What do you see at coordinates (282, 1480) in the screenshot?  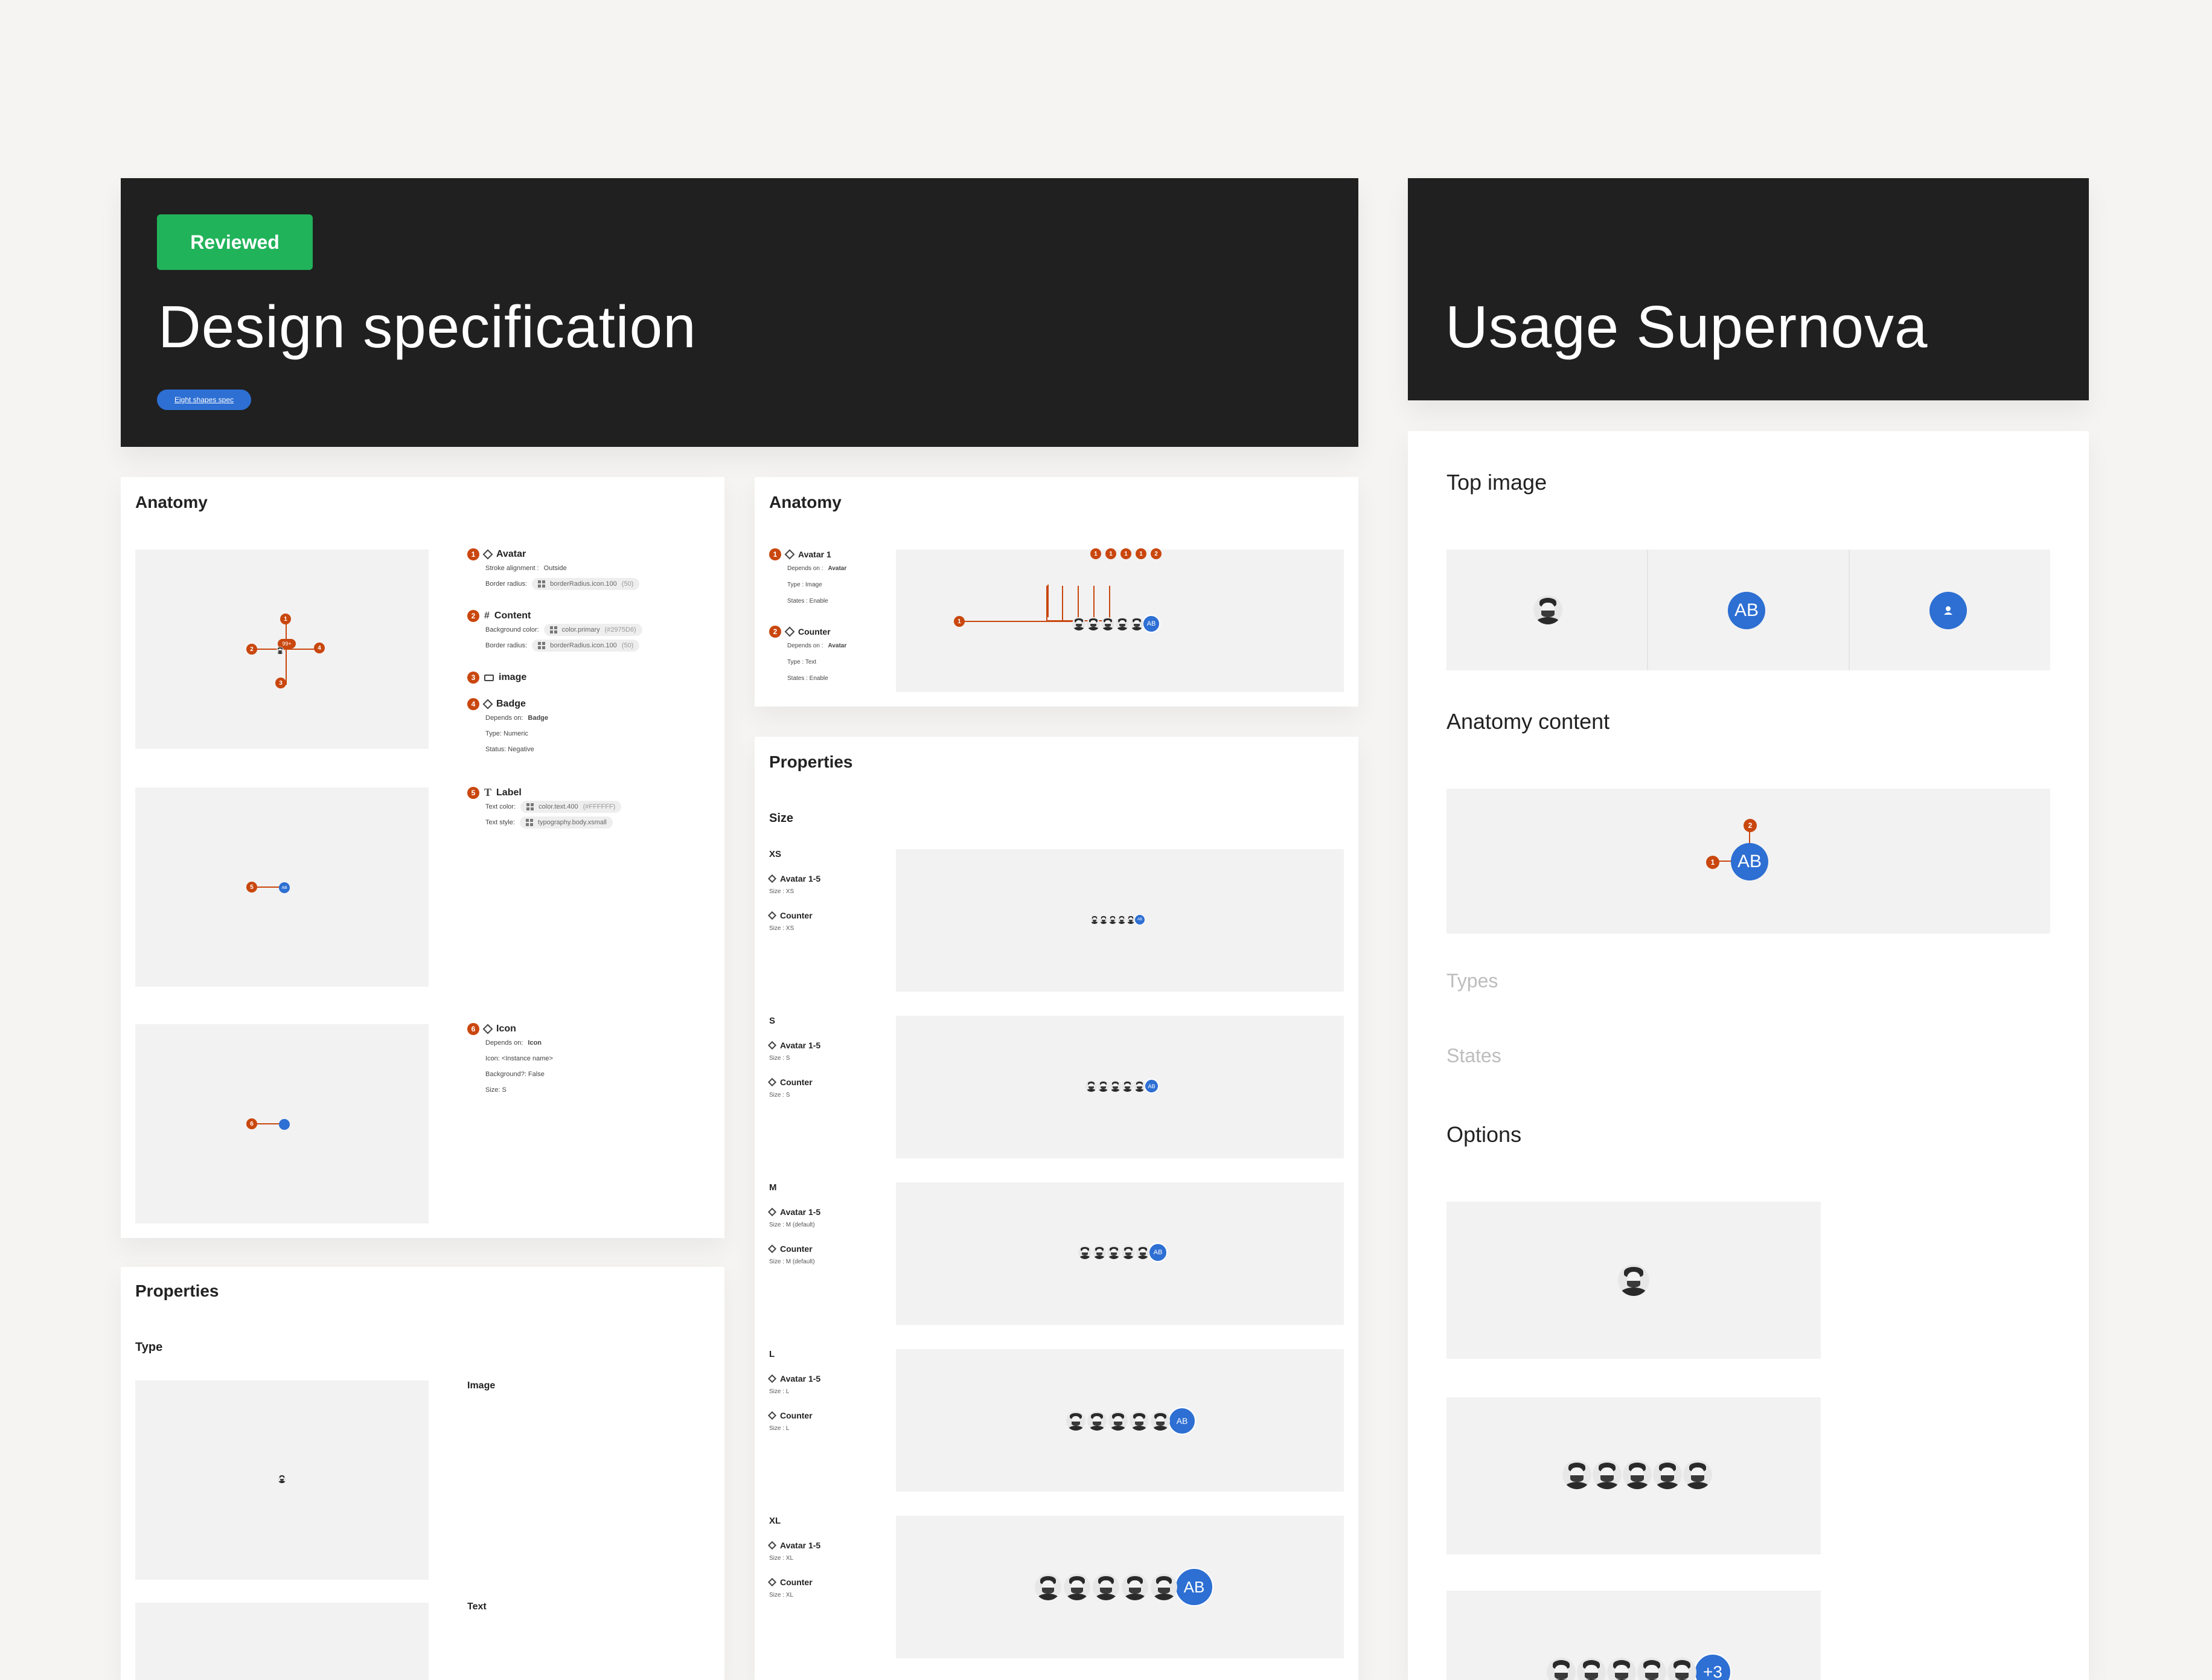 I see `type-image-canvas` at bounding box center [282, 1480].